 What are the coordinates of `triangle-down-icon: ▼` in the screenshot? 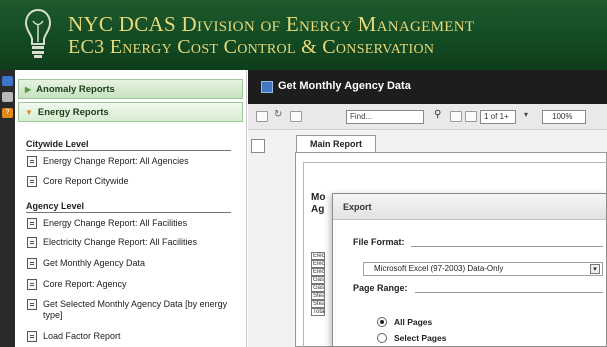 It's located at (29, 112).